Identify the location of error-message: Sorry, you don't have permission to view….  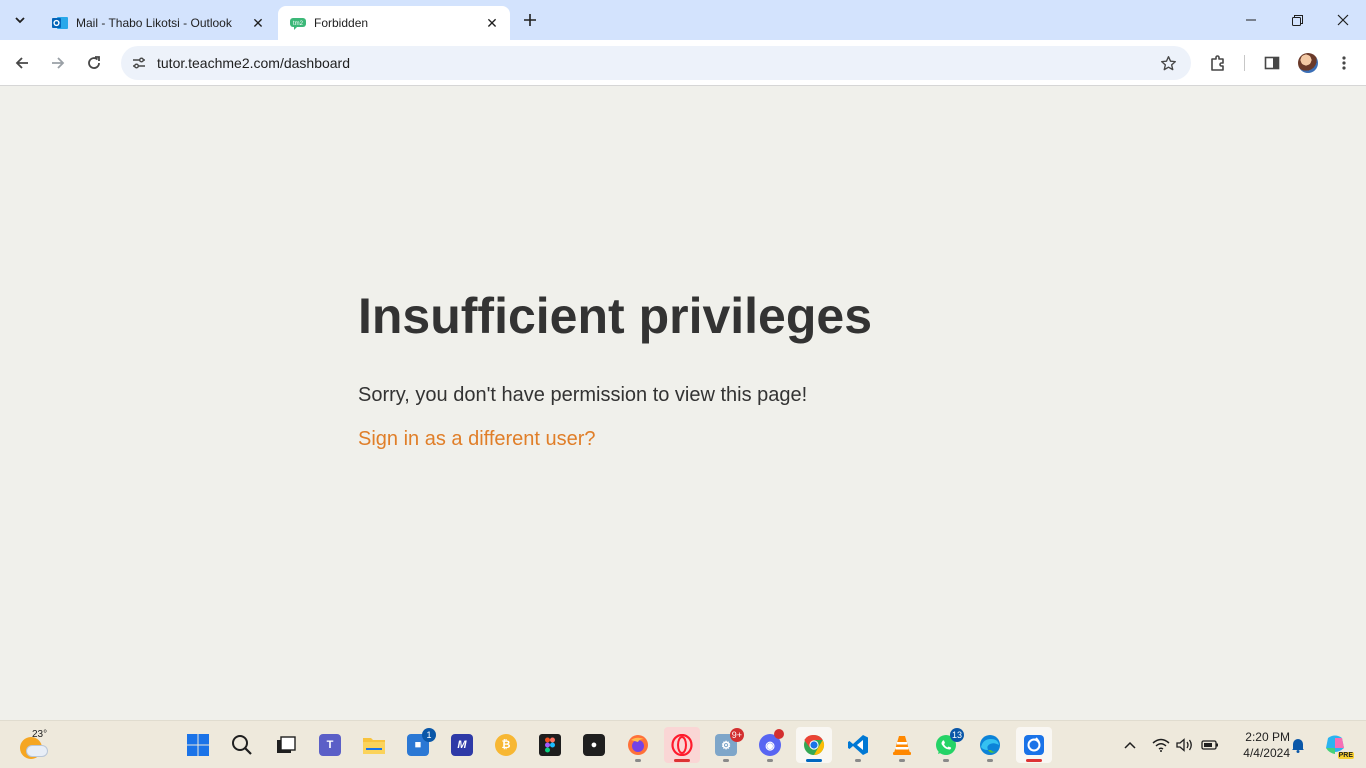
(583, 395).